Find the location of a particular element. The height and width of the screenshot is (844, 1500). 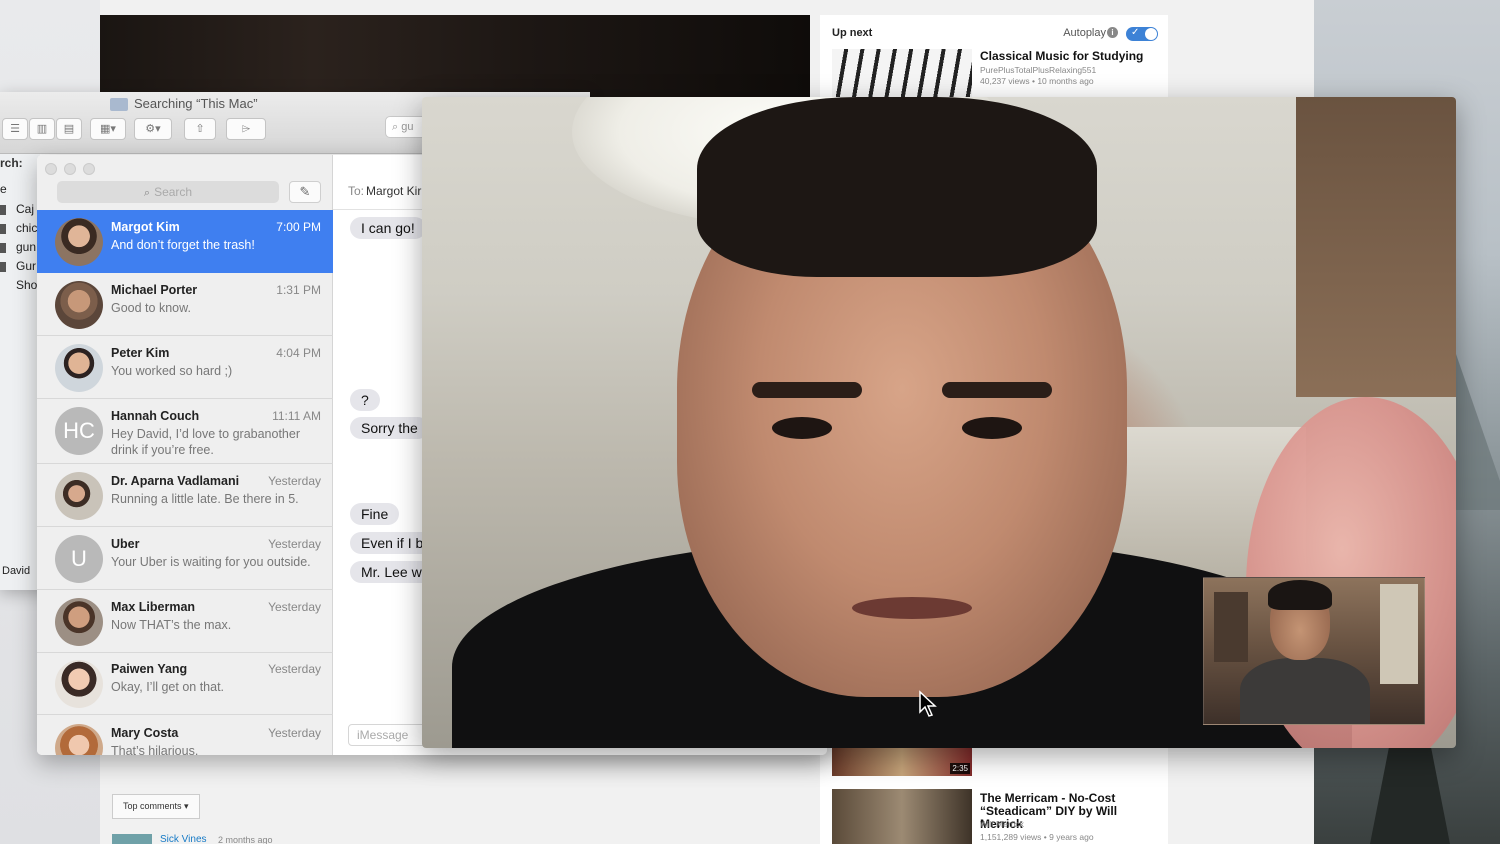

video-duration: 2:35 is located at coordinates (960, 768).